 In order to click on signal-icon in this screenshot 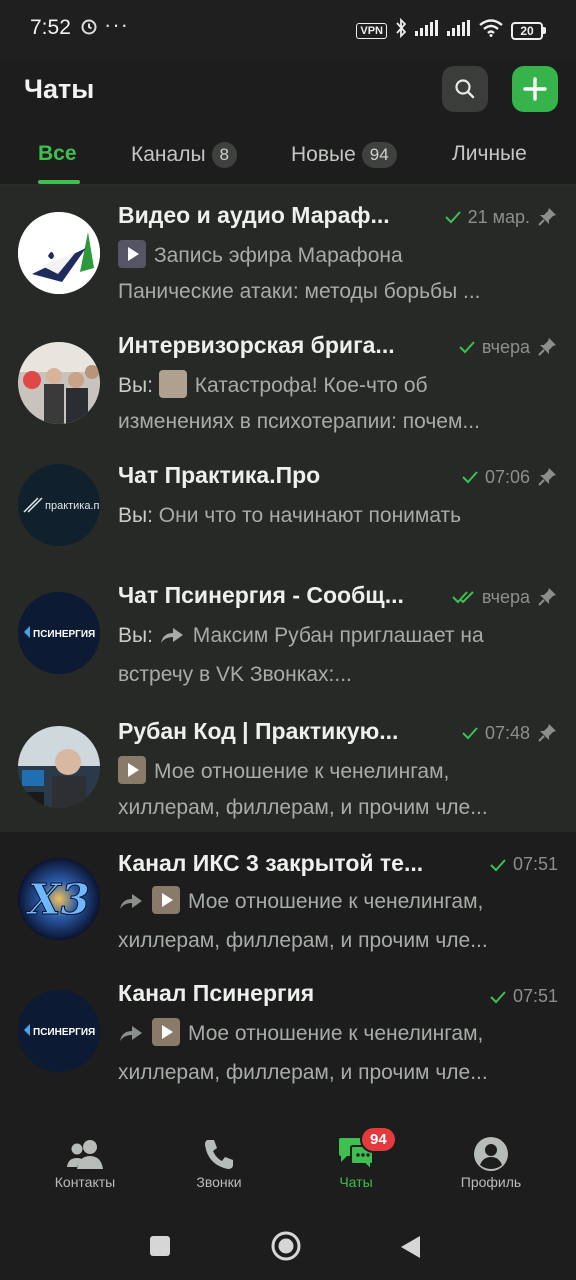, I will do `click(427, 30)`.